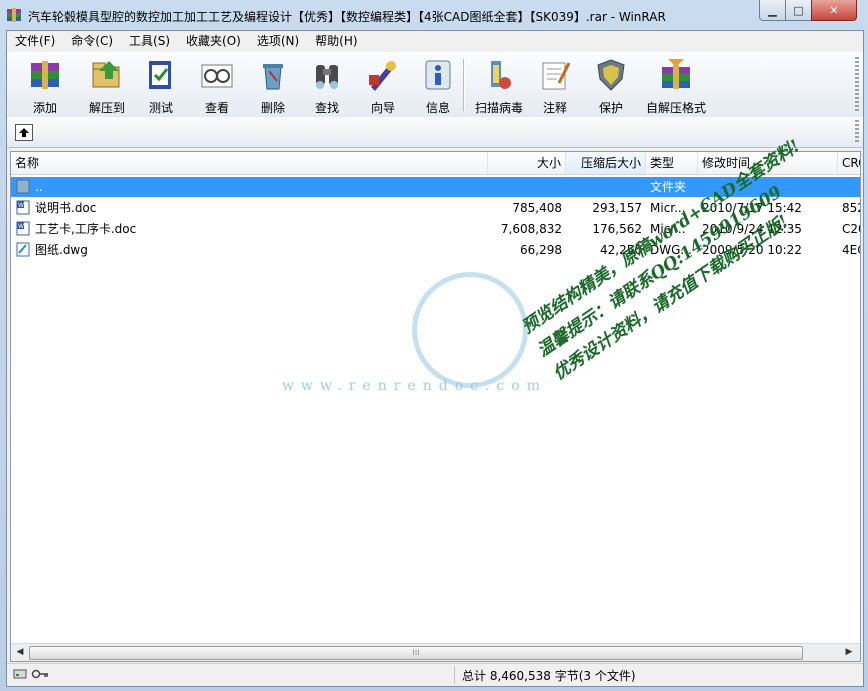  Describe the element at coordinates (549, 676) in the screenshot. I see `status-total: 总计 8,460,538 字节(3 个文件)` at that location.